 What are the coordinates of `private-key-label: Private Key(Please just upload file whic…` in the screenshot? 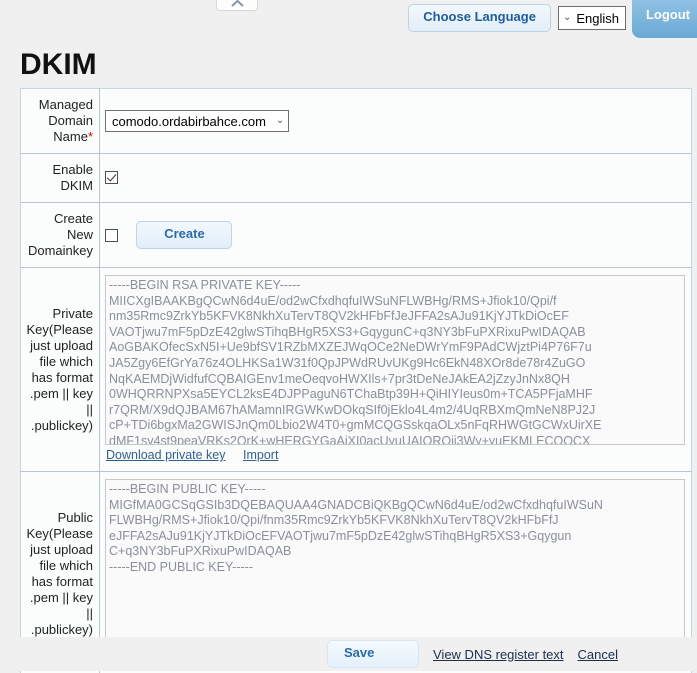 It's located at (60, 369).